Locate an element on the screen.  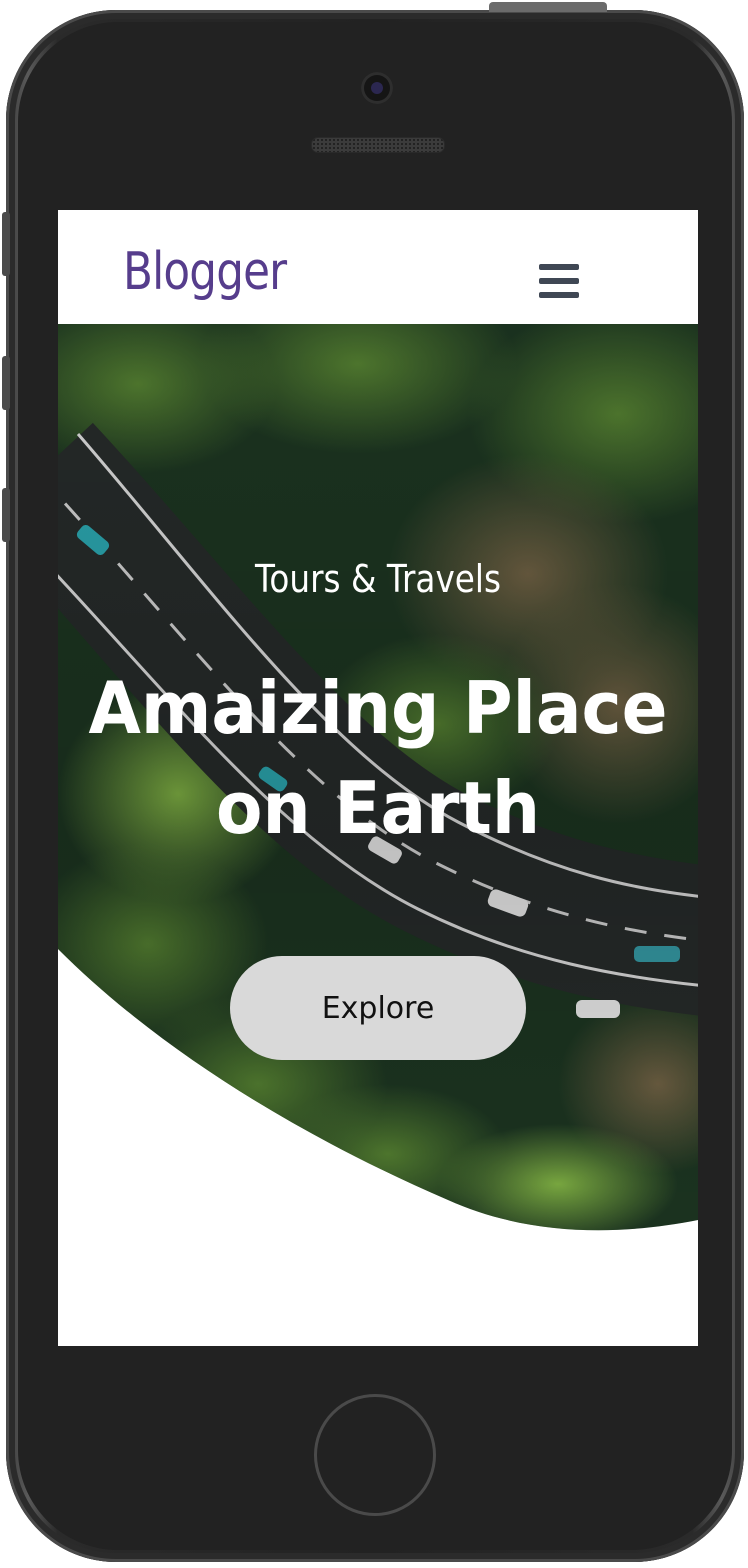
hero-title: Amaizing Place on Earth is located at coordinates (378, 758).